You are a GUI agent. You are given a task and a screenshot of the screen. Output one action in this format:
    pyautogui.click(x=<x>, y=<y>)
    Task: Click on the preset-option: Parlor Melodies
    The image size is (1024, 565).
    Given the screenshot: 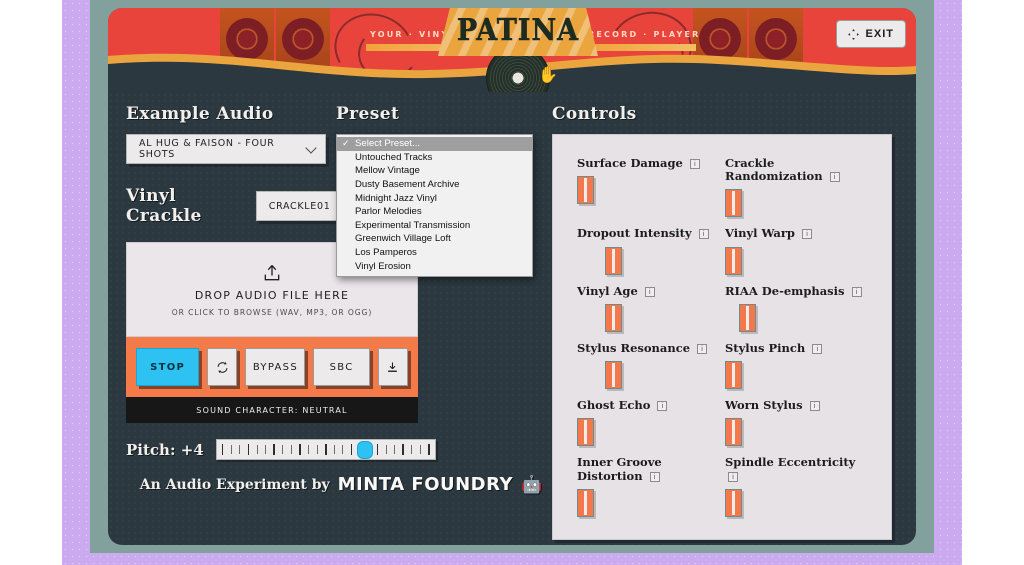 What is the action you would take?
    pyautogui.click(x=434, y=212)
    